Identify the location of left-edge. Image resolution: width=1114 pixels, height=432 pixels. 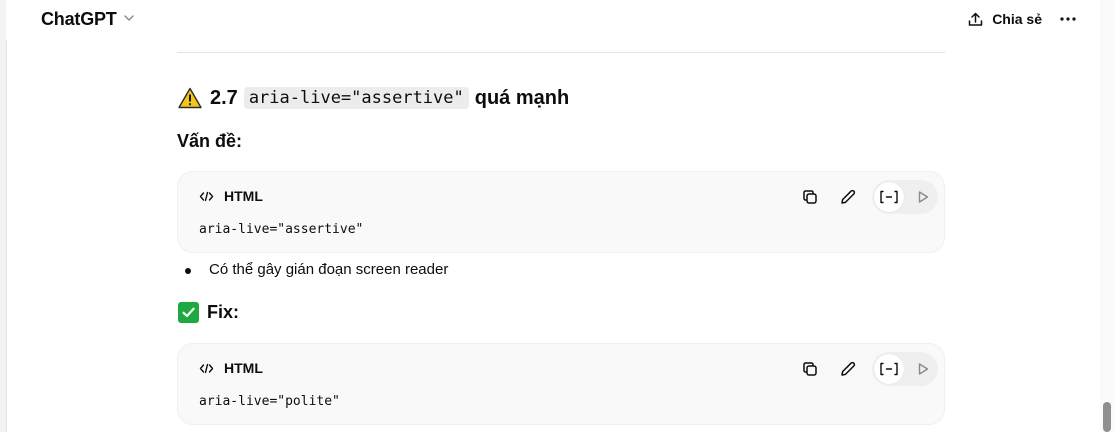
(3, 216).